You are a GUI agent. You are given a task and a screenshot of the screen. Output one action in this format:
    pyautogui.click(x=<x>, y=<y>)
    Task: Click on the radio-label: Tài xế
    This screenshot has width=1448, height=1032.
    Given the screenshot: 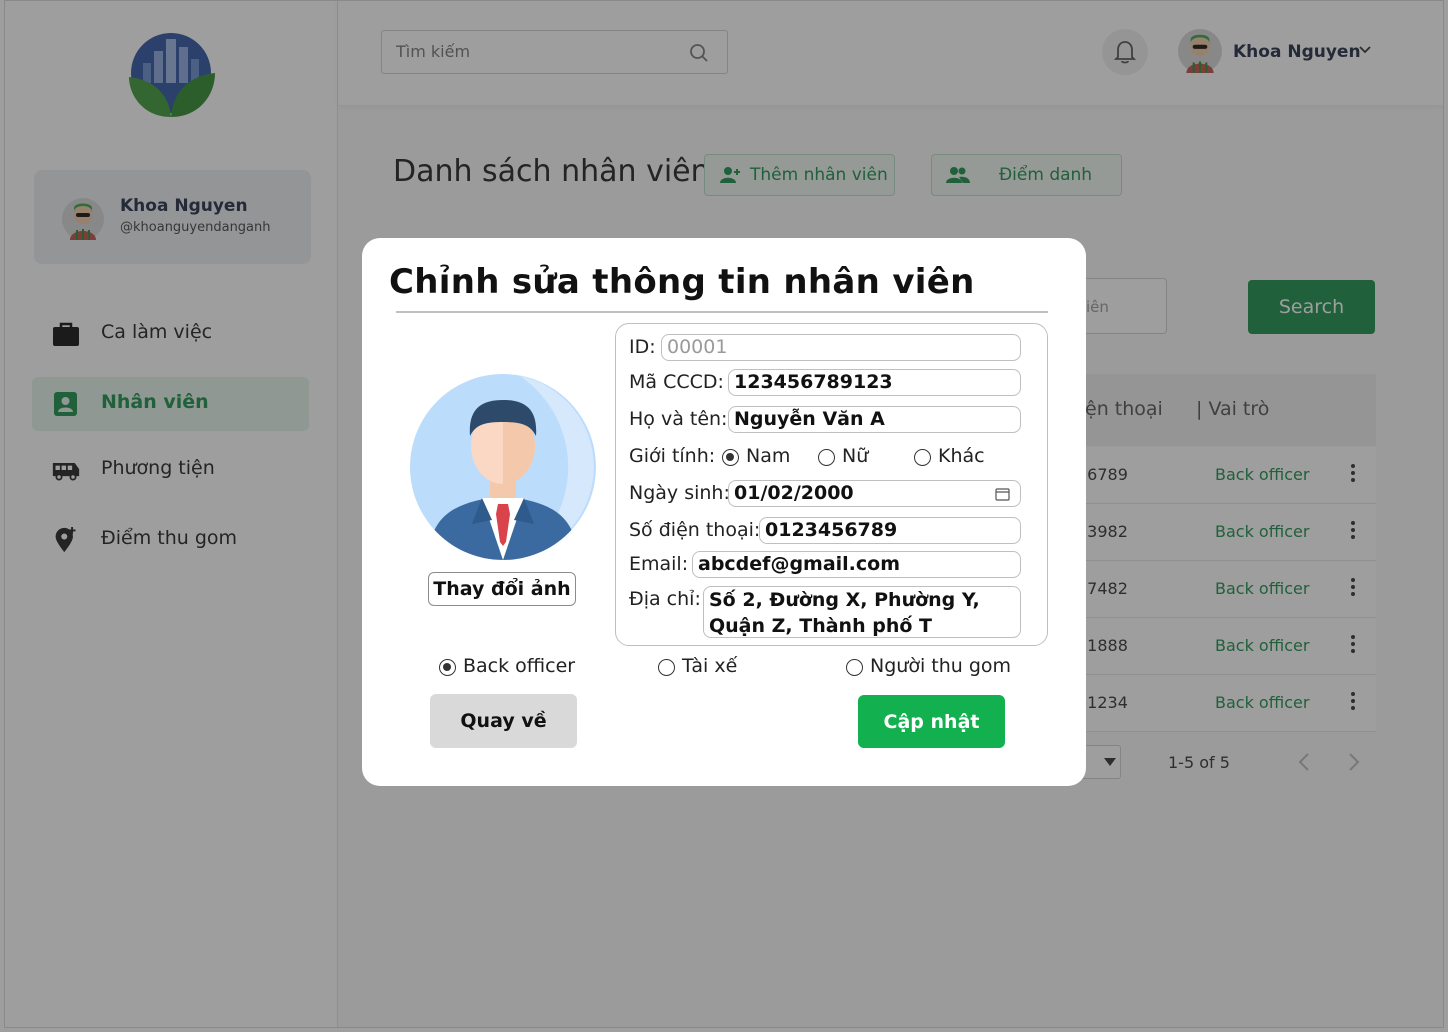 What is the action you would take?
    pyautogui.click(x=710, y=666)
    